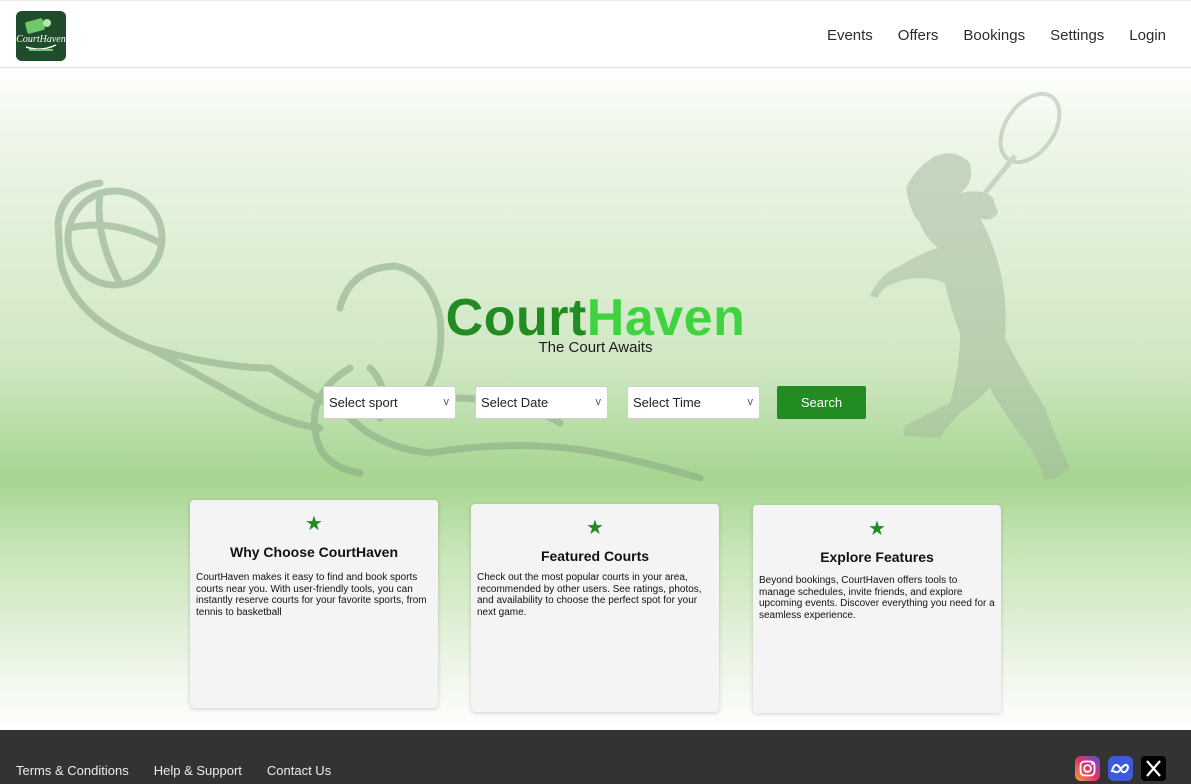 The width and height of the screenshot is (1191, 784). What do you see at coordinates (198, 770) in the screenshot?
I see `footer-link-help: Help & Support` at bounding box center [198, 770].